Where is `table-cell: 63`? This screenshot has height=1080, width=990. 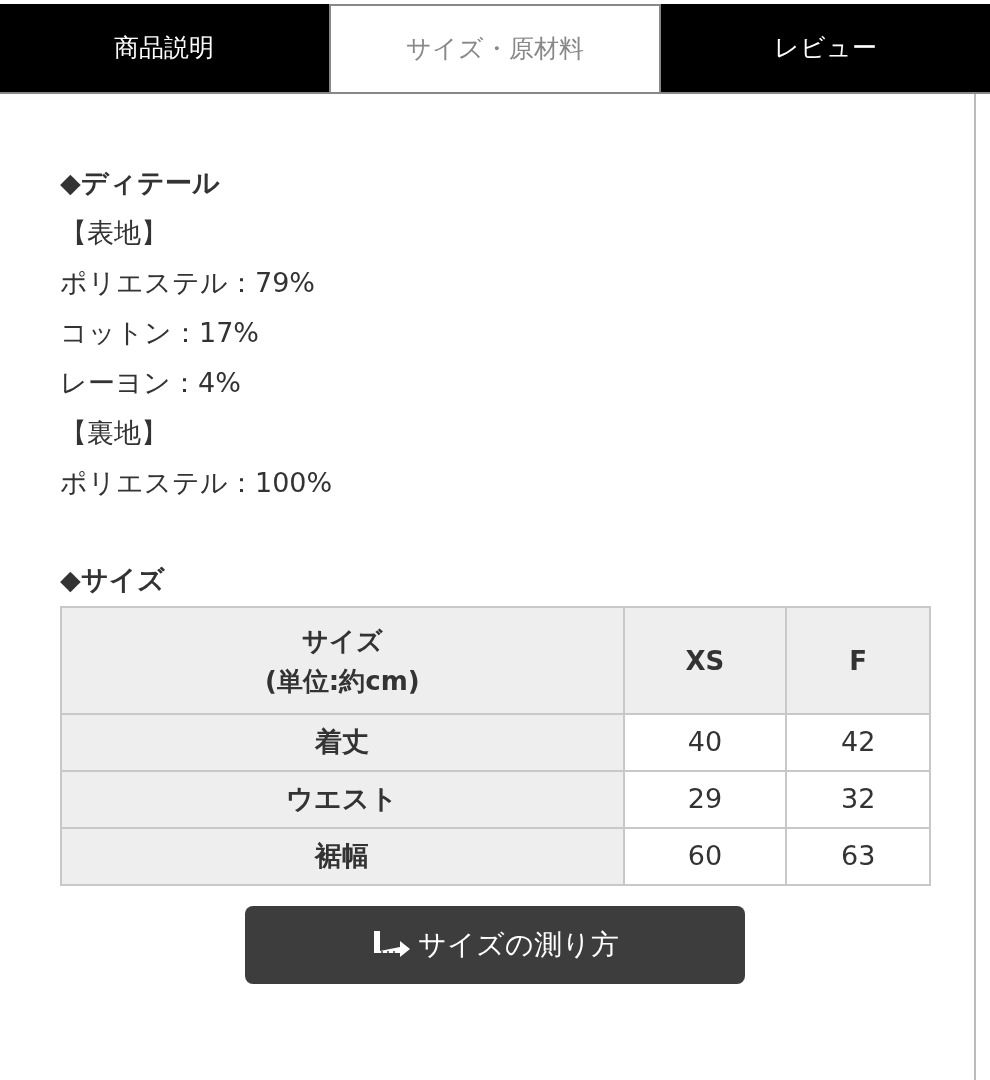
table-cell: 63 is located at coordinates (858, 856).